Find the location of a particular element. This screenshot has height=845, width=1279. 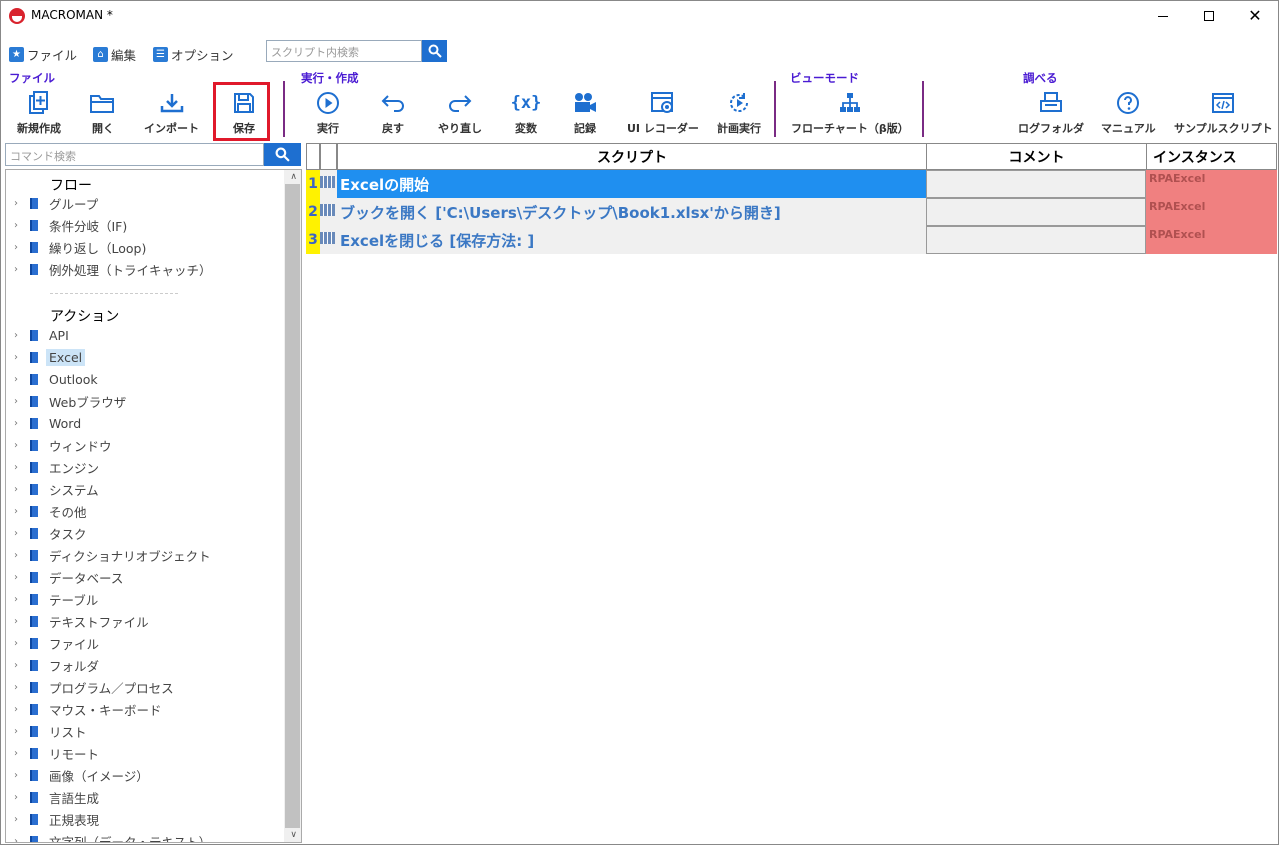

script-search-button is located at coordinates (434, 51).